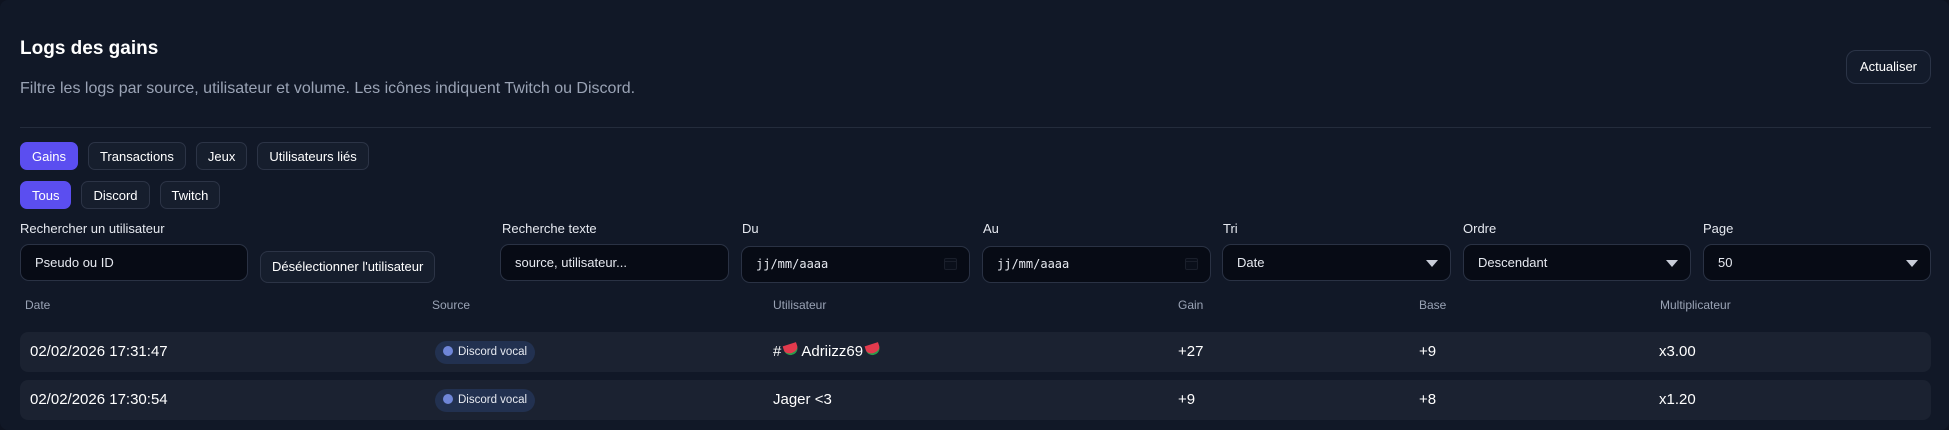  What do you see at coordinates (549, 228) in the screenshot?
I see `text-search-label: Recherche texte` at bounding box center [549, 228].